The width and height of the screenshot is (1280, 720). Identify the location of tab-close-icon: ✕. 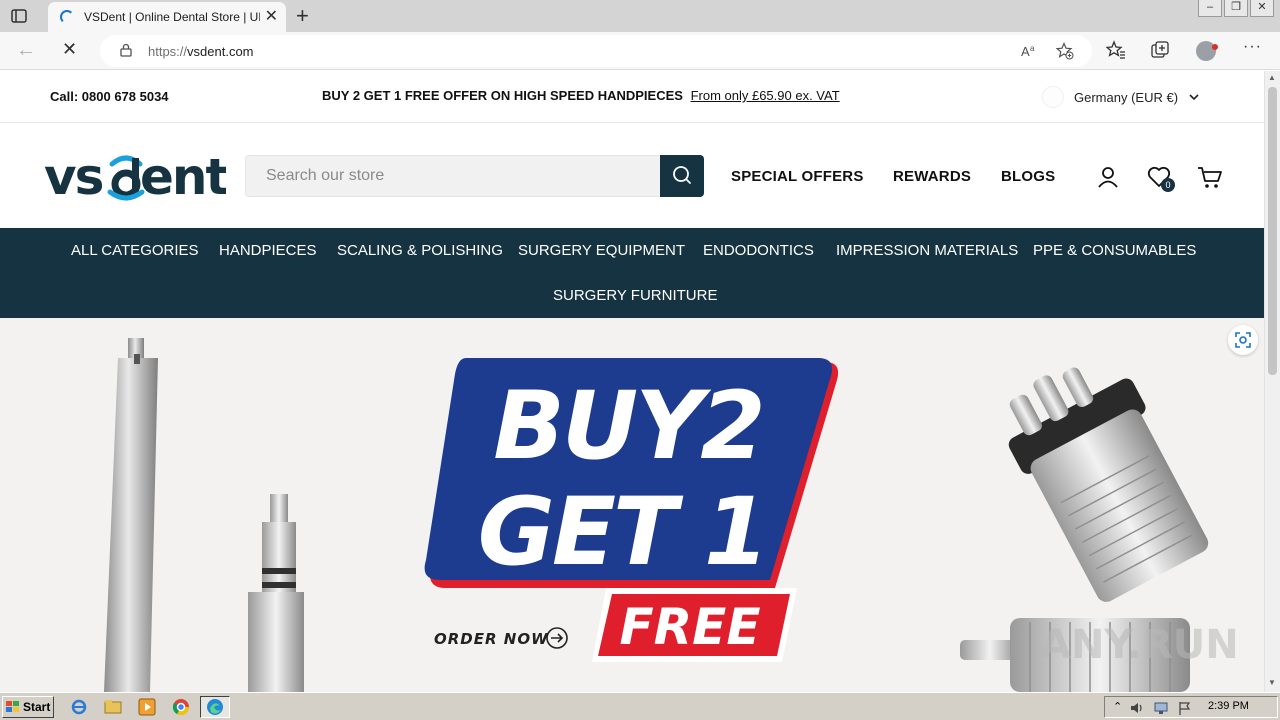
(271, 17).